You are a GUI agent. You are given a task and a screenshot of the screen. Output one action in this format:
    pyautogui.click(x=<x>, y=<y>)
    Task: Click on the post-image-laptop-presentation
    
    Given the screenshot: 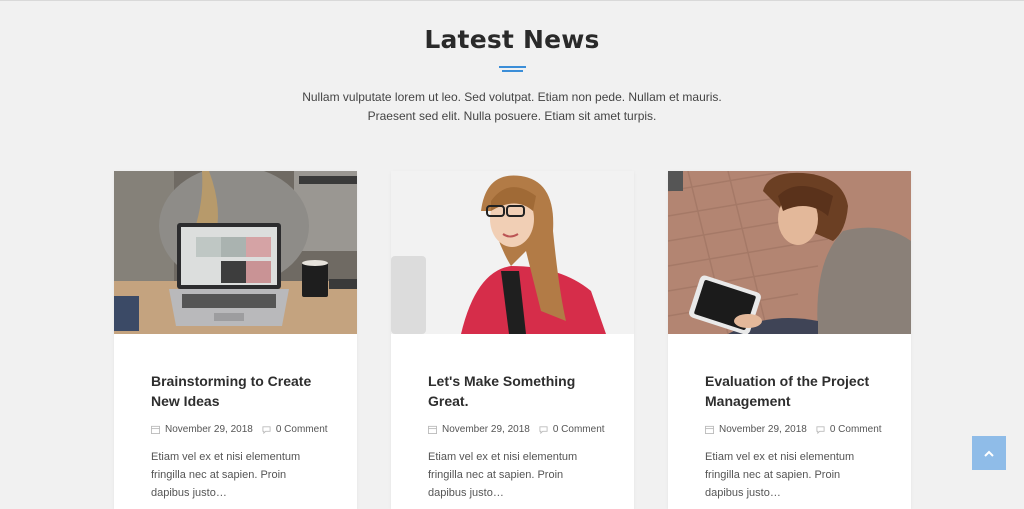 What is the action you would take?
    pyautogui.click(x=235, y=252)
    